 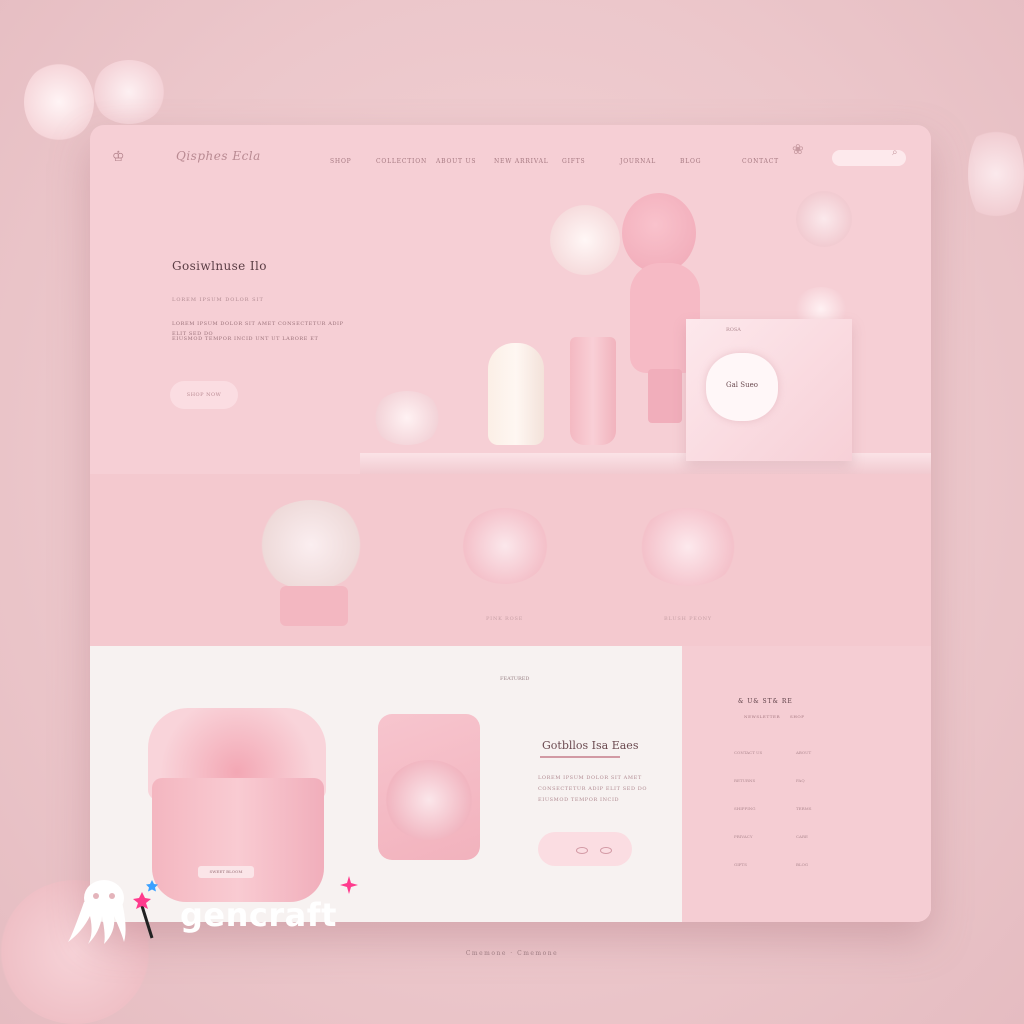 I want to click on side-title: & U& ST& RE, so click(x=765, y=701).